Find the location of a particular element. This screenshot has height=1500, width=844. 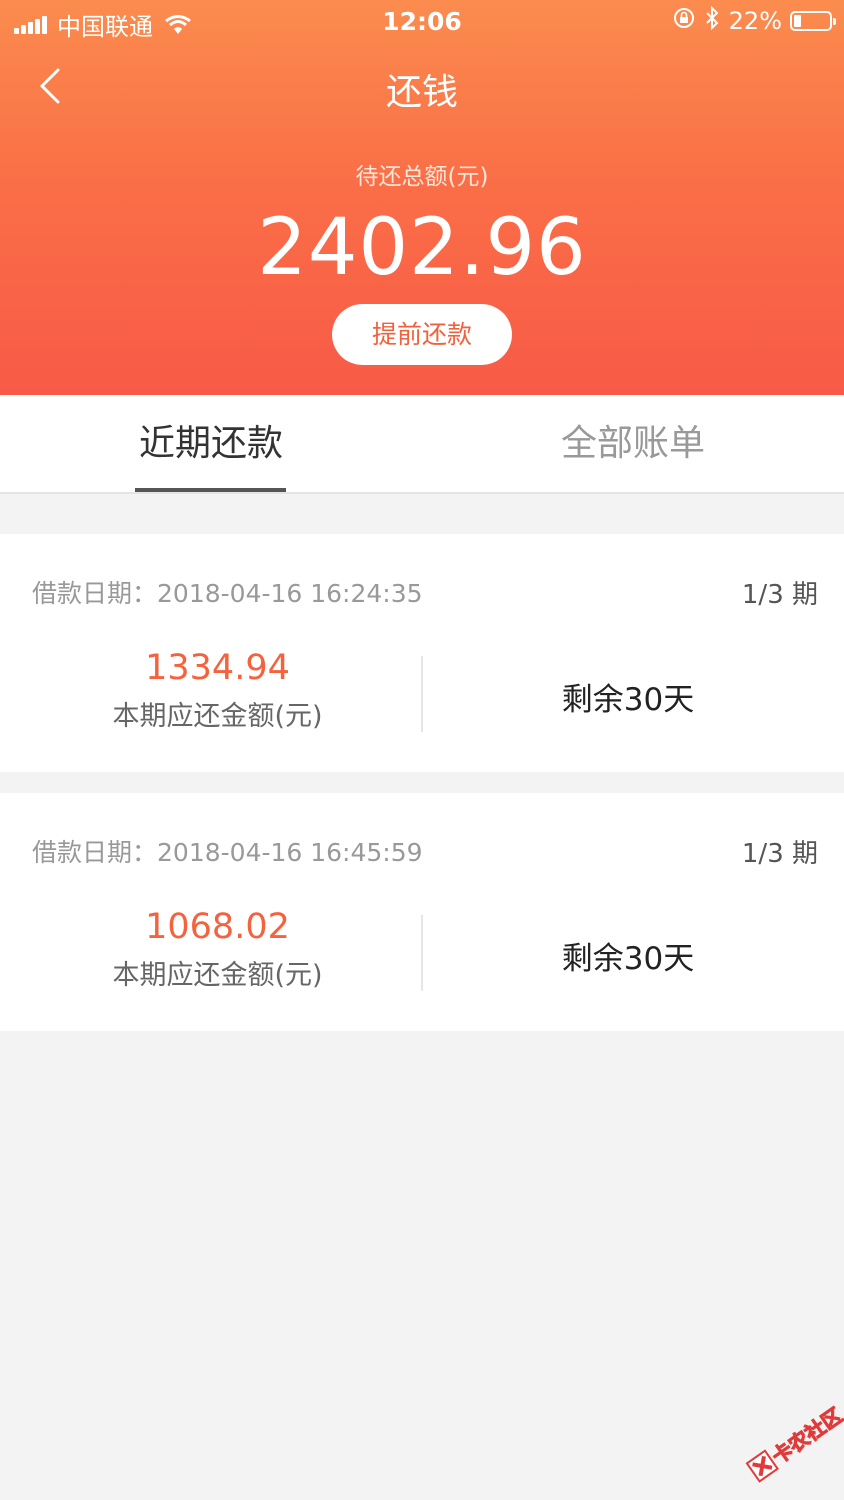

battery-icon is located at coordinates (813, 21).